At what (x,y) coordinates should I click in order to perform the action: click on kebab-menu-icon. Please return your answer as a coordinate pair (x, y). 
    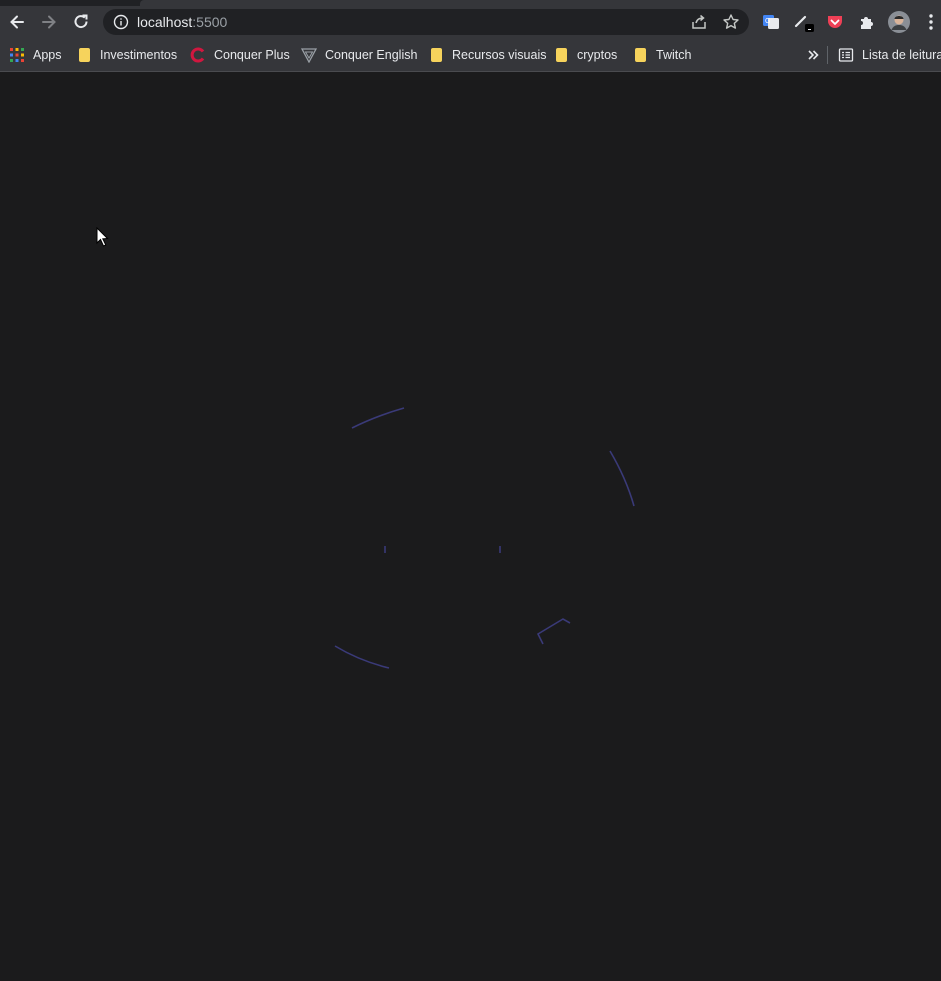
    Looking at the image, I should click on (931, 22).